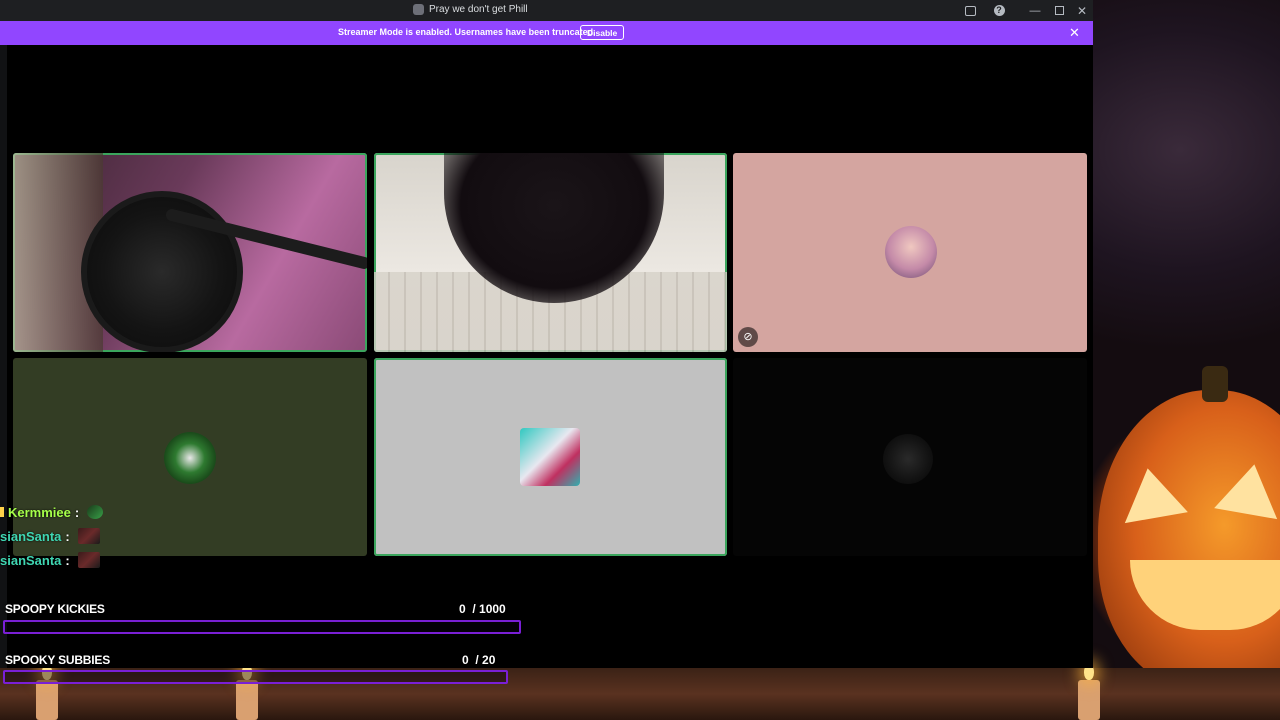 This screenshot has width=1280, height=720. Describe the element at coordinates (485, 660) in the screenshot. I see `goal-target: / 20` at that location.